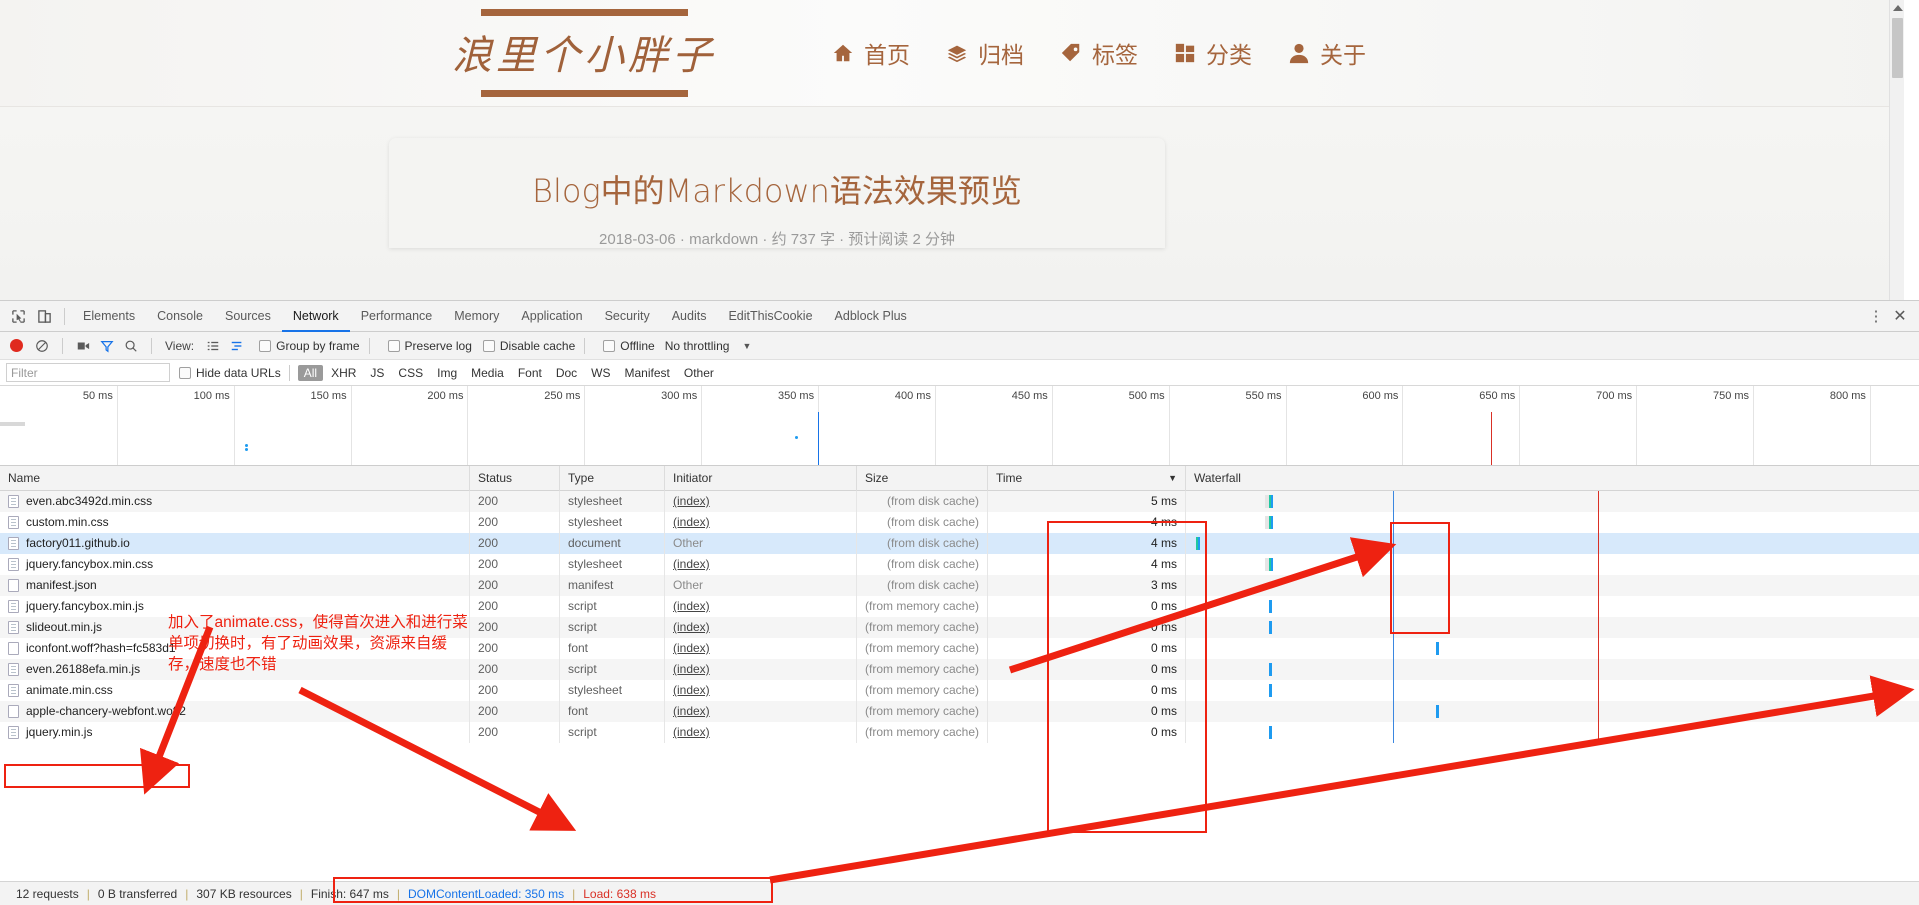 The image size is (1919, 905). I want to click on chevron-down-icon: ▼, so click(746, 346).